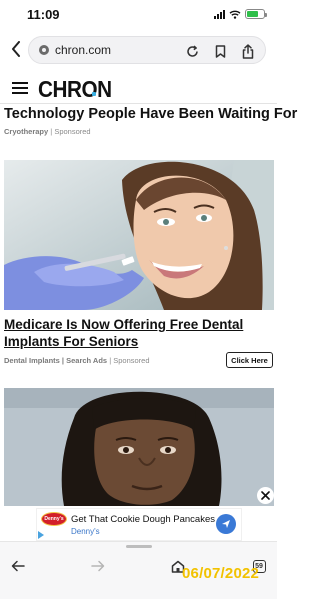  Describe the element at coordinates (150, 114) in the screenshot. I see `ad-headline: Technology People Have Been Waiting For` at that location.